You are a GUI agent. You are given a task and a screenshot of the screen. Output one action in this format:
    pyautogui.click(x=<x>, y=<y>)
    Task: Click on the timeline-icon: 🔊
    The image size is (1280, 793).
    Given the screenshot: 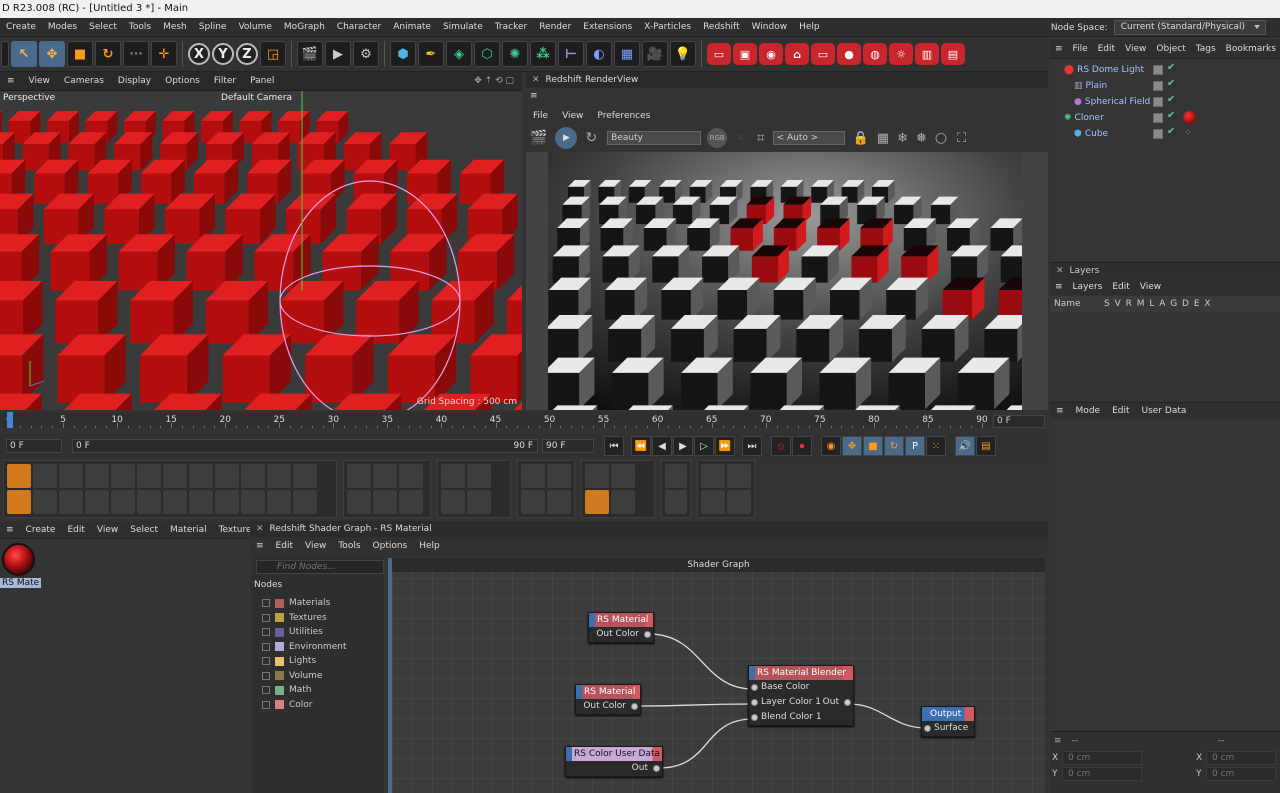 What is the action you would take?
    pyautogui.click(x=965, y=446)
    